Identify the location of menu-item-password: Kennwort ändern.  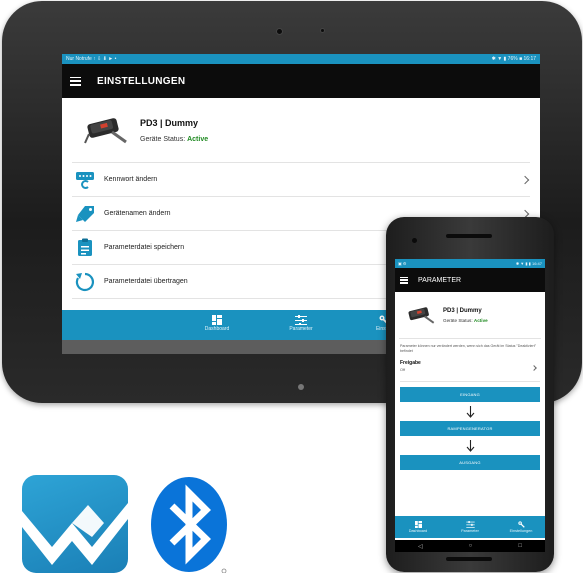
(301, 180).